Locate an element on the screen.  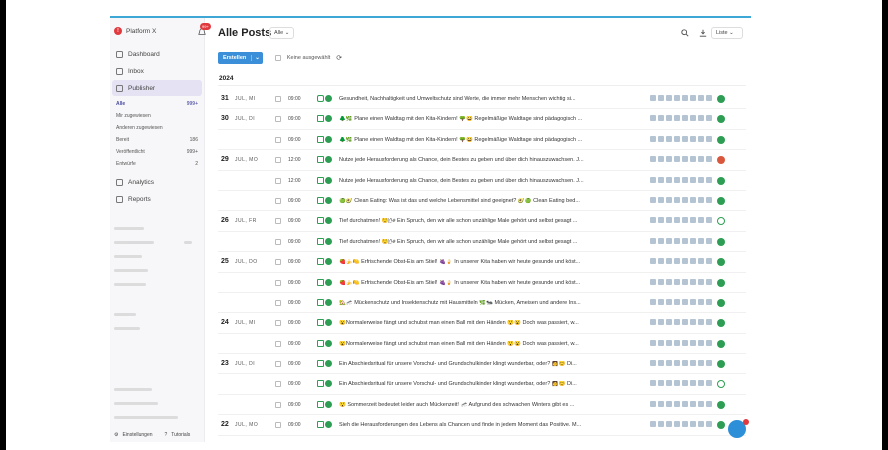
select-all-checkbox is located at coordinates (277, 58).